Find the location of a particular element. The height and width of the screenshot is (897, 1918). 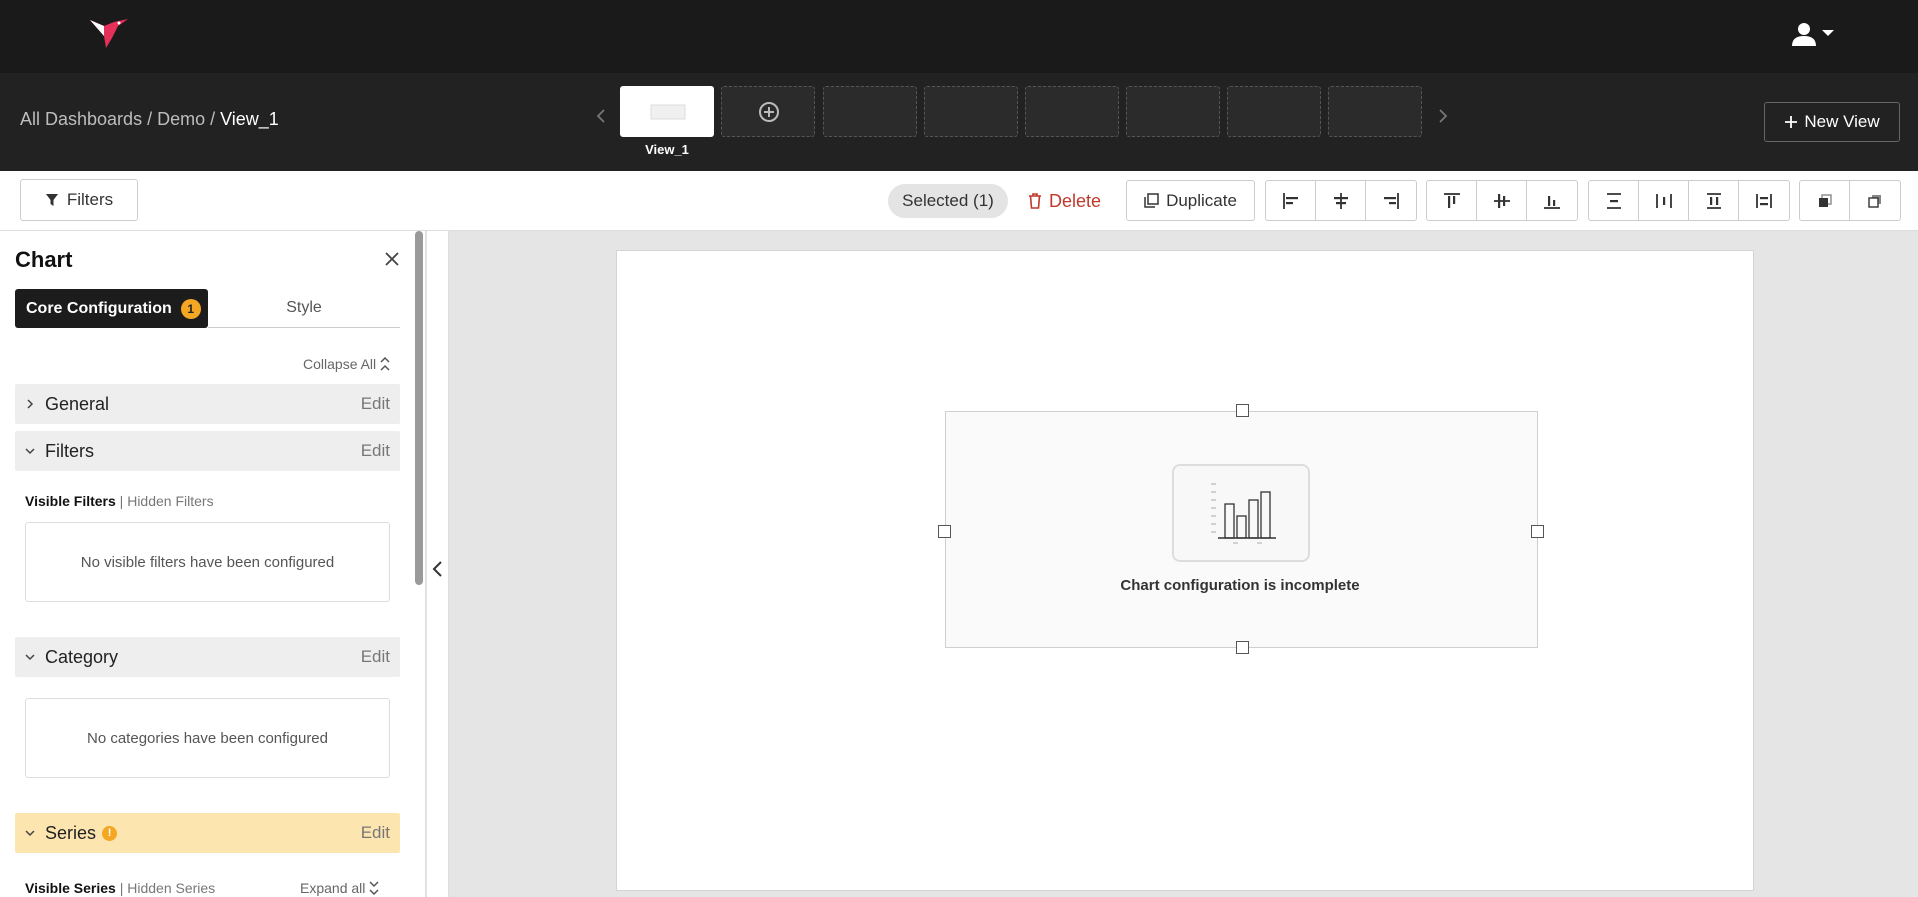

close-panel-button is located at coordinates (392, 259).